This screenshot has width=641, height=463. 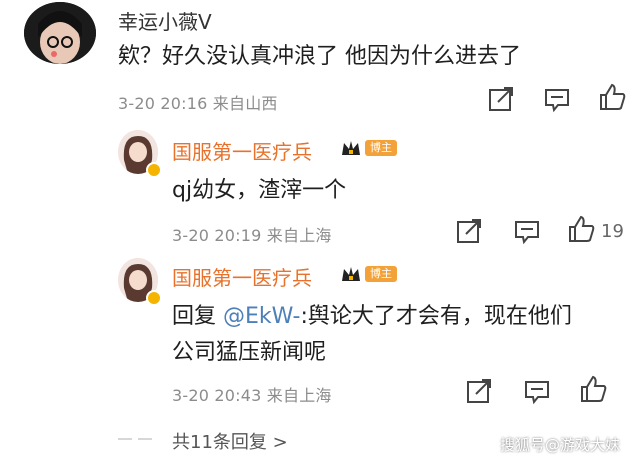 I want to click on watermark: 搜狐号@游戏大妹, so click(x=560, y=445).